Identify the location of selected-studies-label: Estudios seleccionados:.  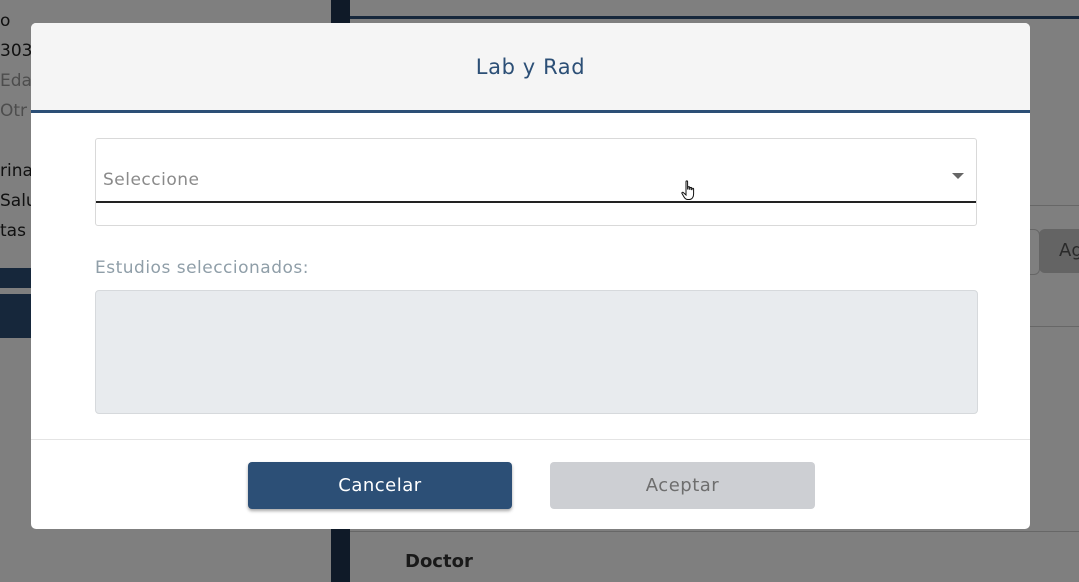
(202, 268).